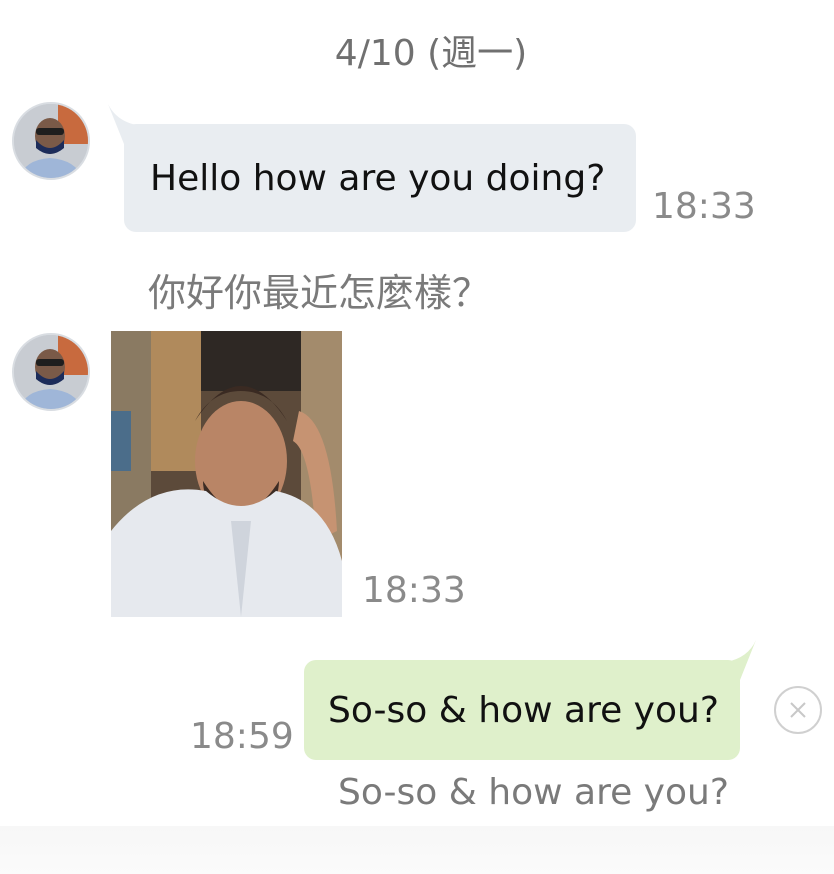 The image size is (834, 874). I want to click on message-translation: 你好你最近怎麼樣？, so click(319, 293).